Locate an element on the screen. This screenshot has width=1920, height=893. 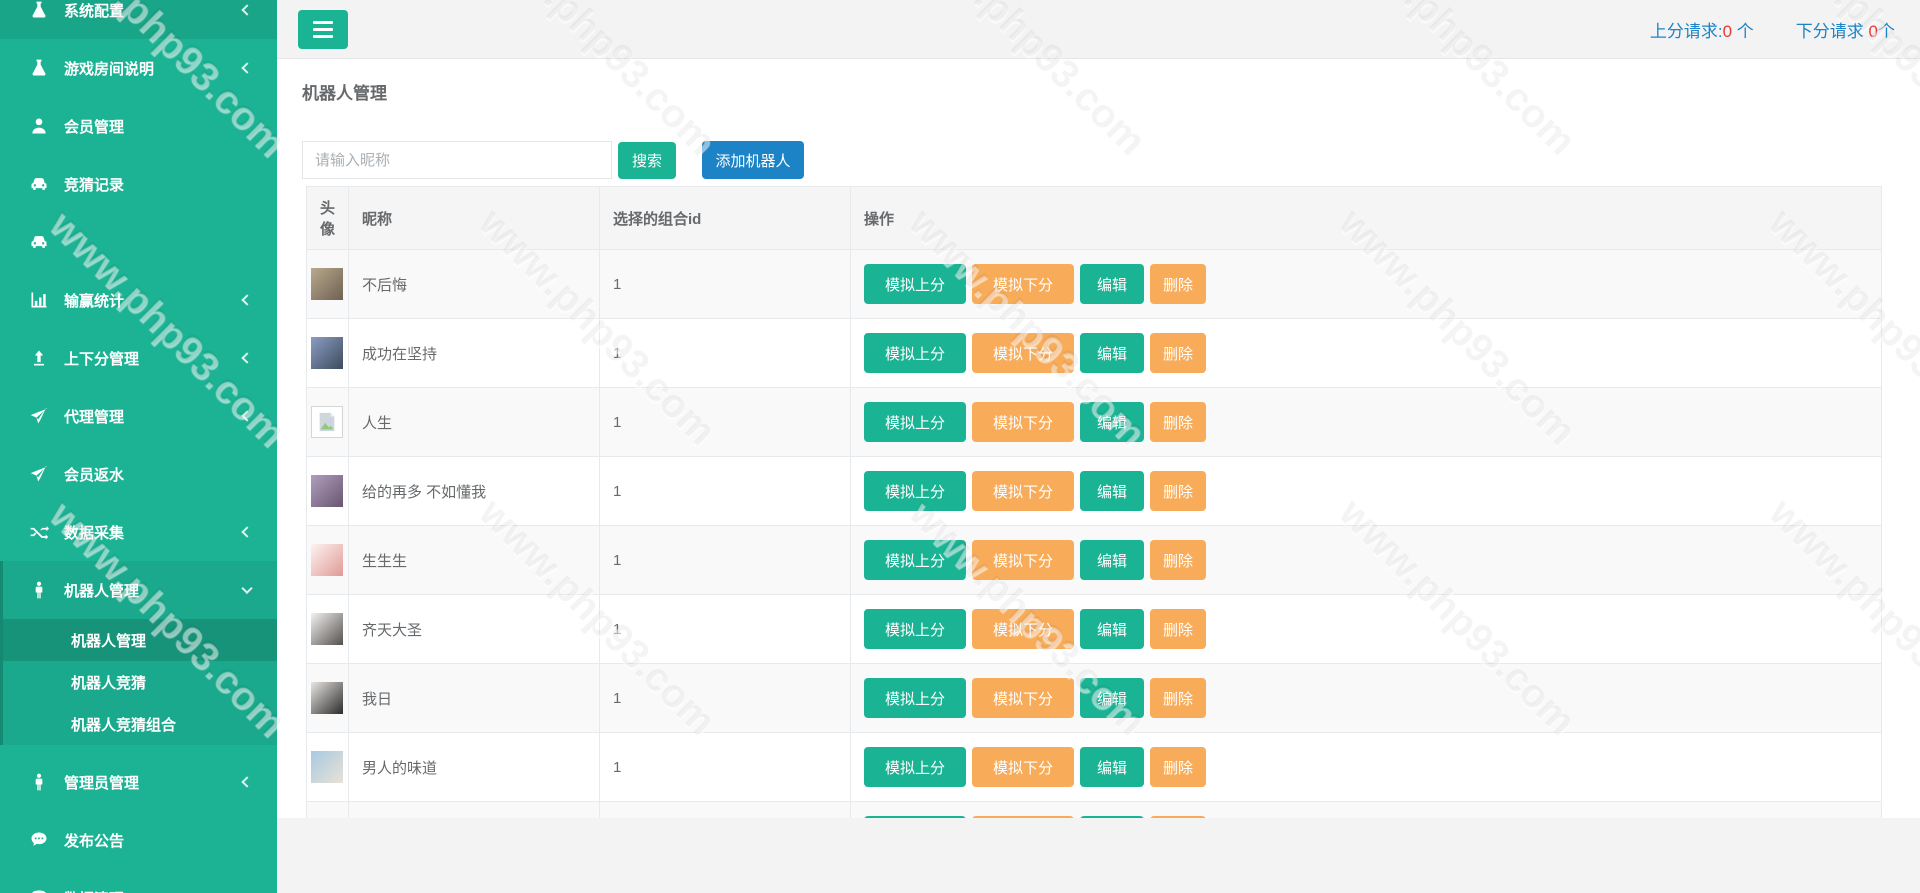
table-row: 我日 1 模拟上分 模拟下分 编辑 删除 is located at coordinates (1094, 698).